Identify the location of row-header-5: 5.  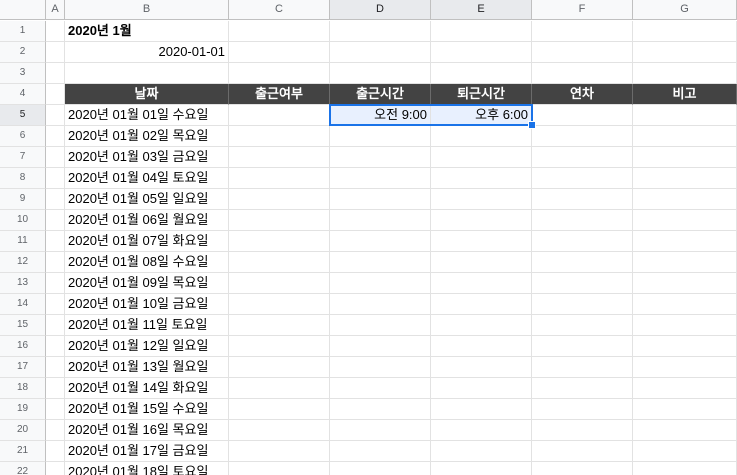
(23, 115).